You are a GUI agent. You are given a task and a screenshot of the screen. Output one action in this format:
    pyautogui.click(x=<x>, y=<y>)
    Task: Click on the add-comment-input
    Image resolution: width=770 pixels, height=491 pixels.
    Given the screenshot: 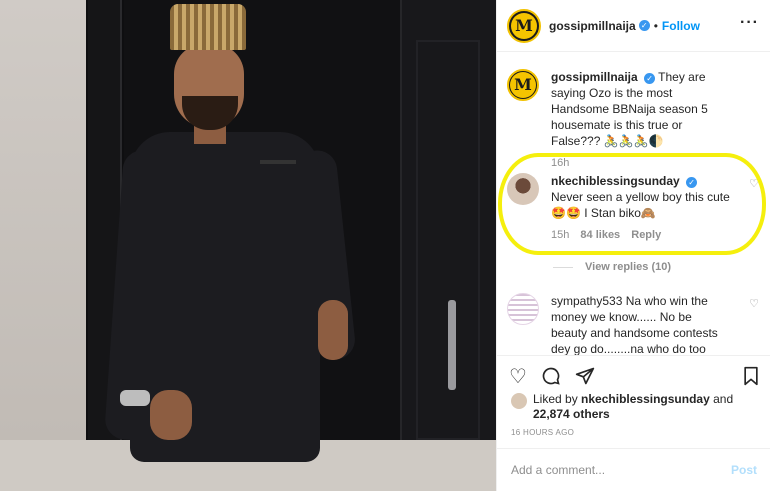 What is the action you would take?
    pyautogui.click(x=621, y=470)
    